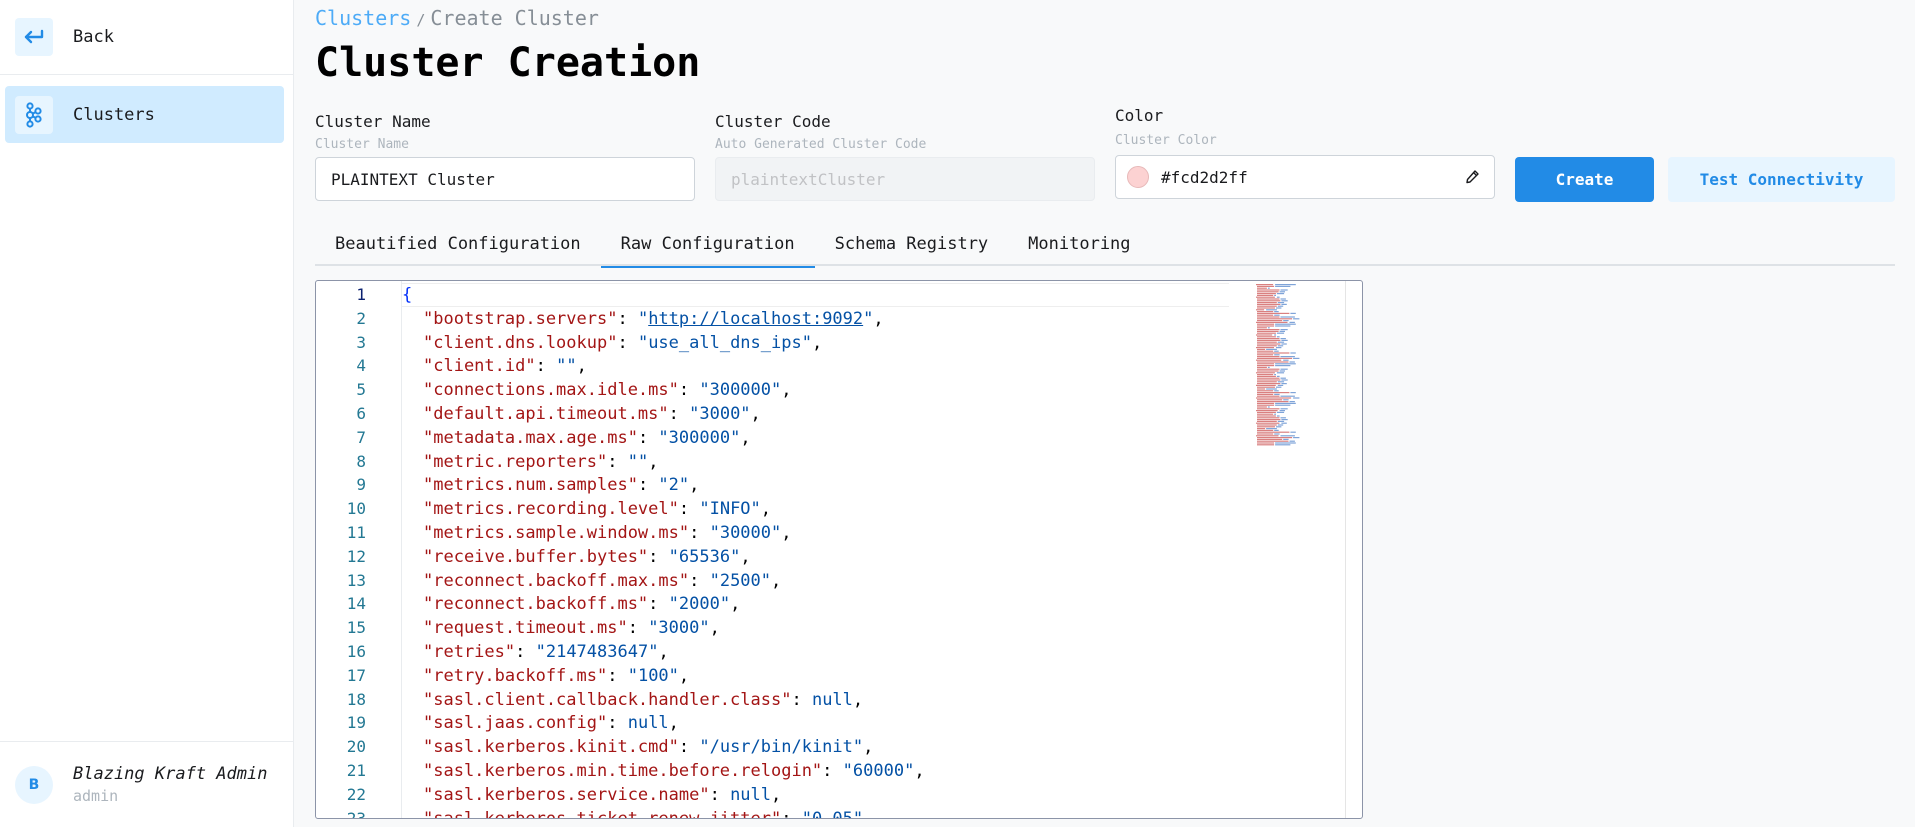 This screenshot has width=1915, height=827. What do you see at coordinates (146, 37) in the screenshot?
I see `back-button: Back` at bounding box center [146, 37].